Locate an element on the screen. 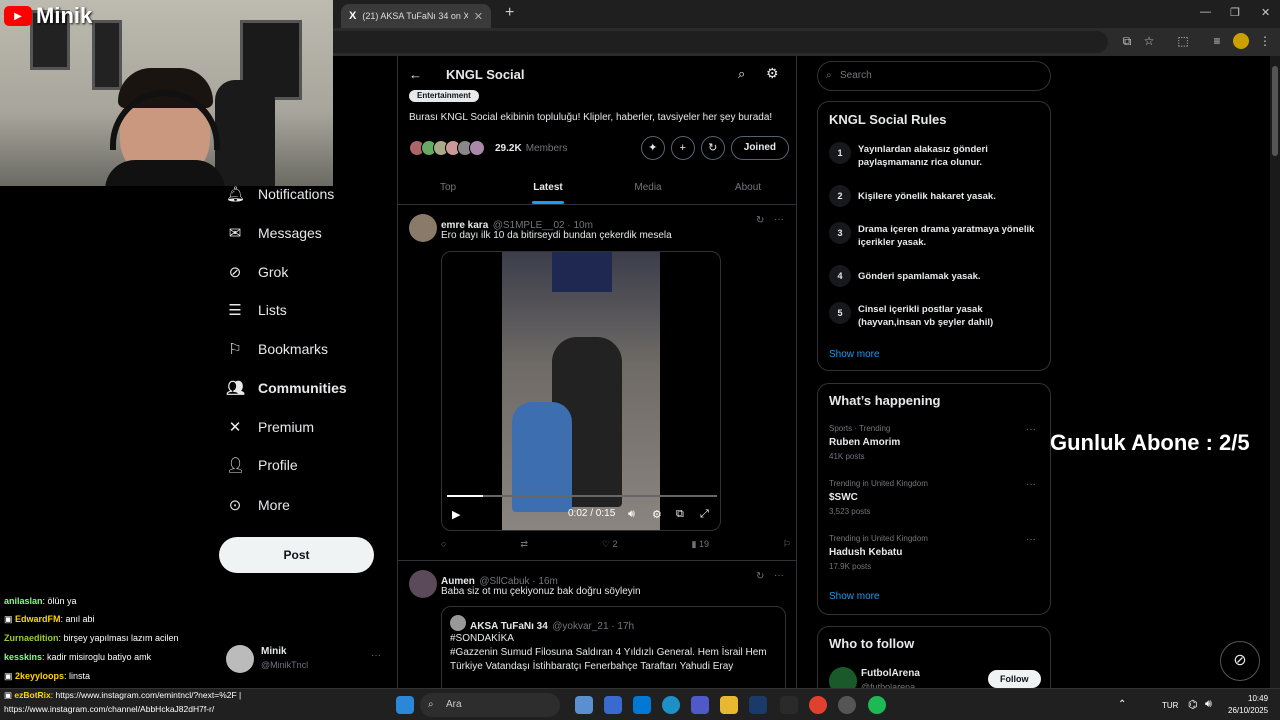 Image resolution: width=1280 pixels, height=720 pixels. trend-name: Ruben Amorim is located at coordinates (865, 442).